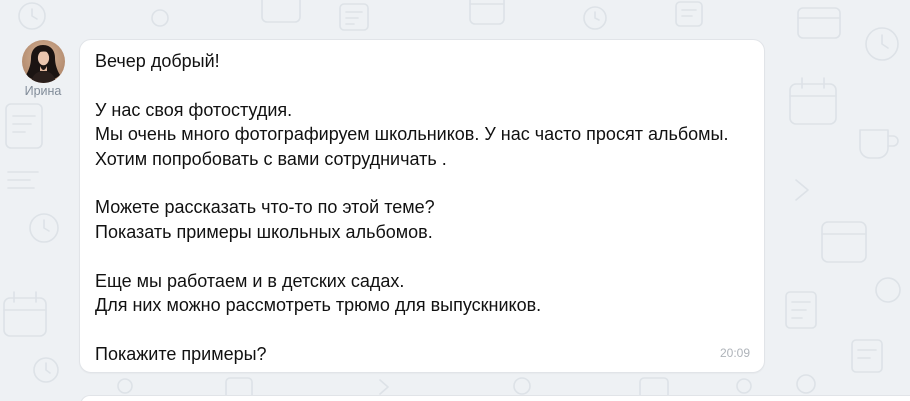 This screenshot has width=910, height=401. What do you see at coordinates (734, 353) in the screenshot?
I see `message-timestamp: 20:09` at bounding box center [734, 353].